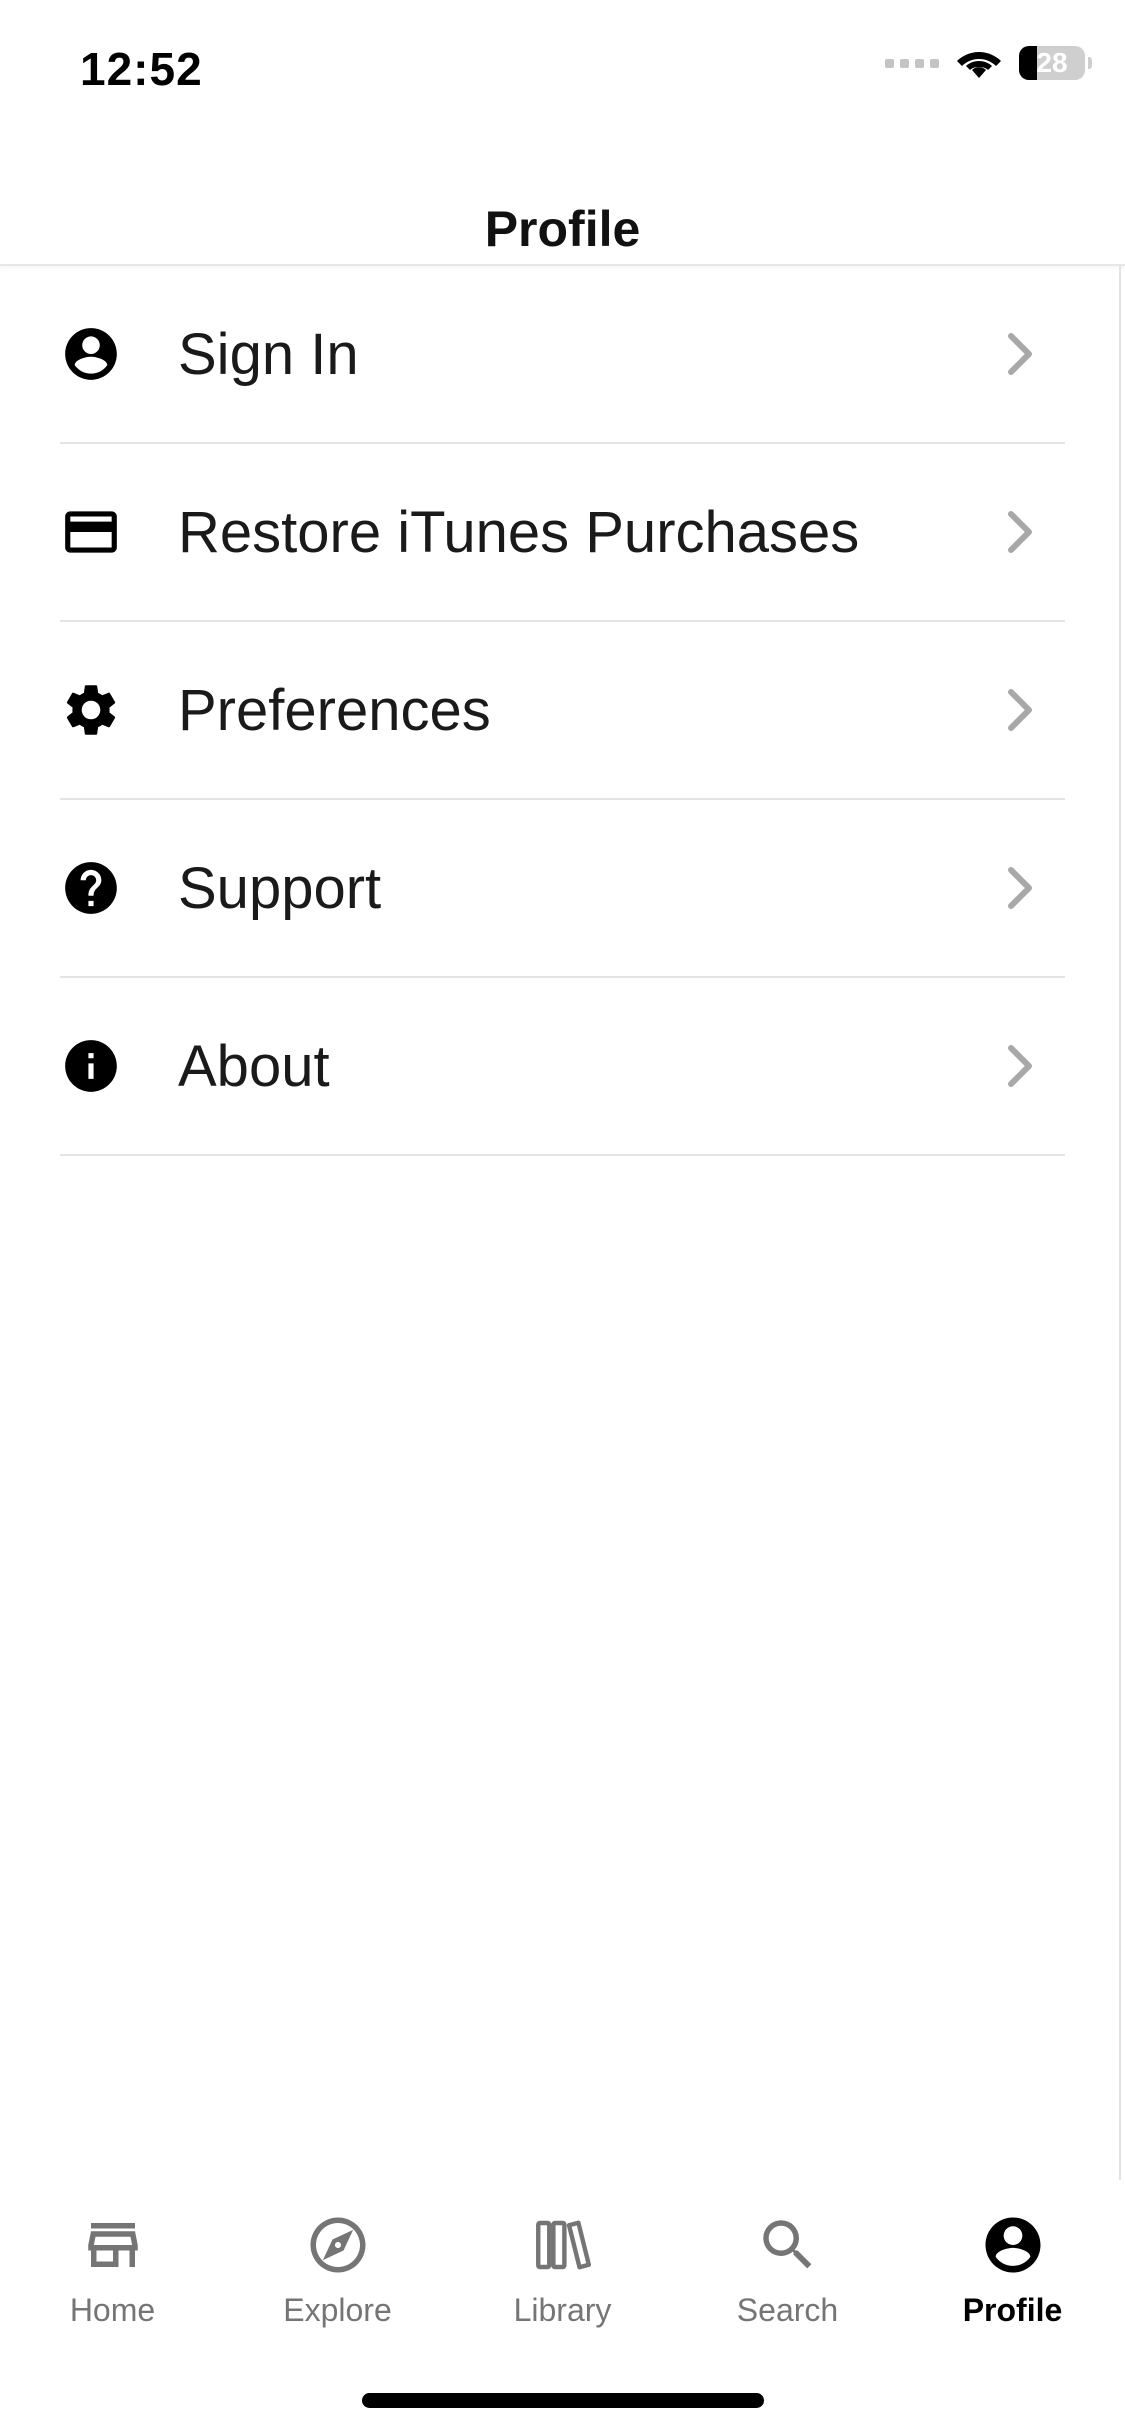 The image size is (1125, 2436). I want to click on page-title: Profile, so click(562, 229).